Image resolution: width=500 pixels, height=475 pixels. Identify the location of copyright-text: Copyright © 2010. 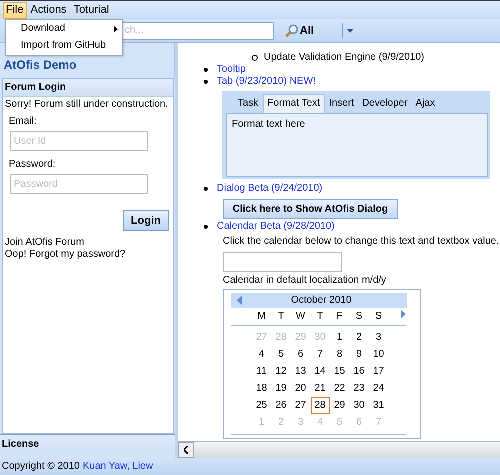
(41, 466).